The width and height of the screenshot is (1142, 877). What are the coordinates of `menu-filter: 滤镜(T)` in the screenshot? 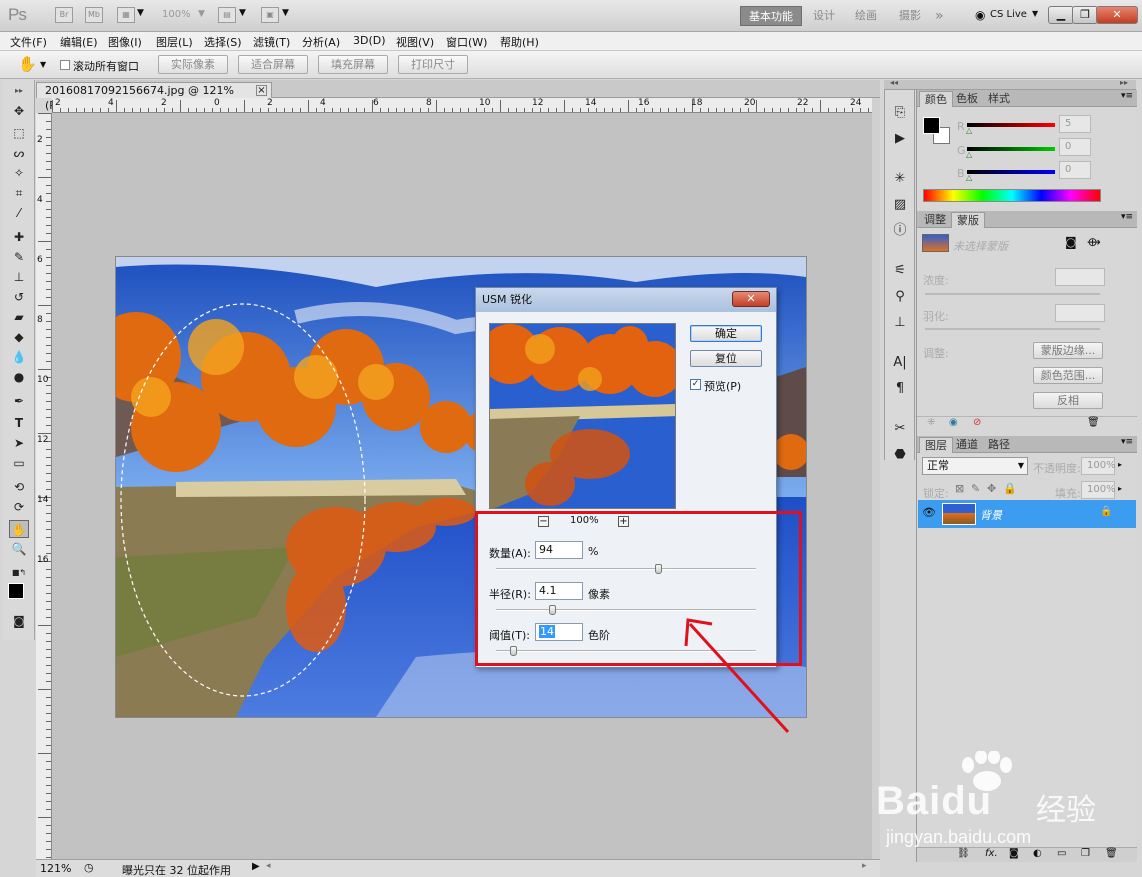 It's located at (271, 42).